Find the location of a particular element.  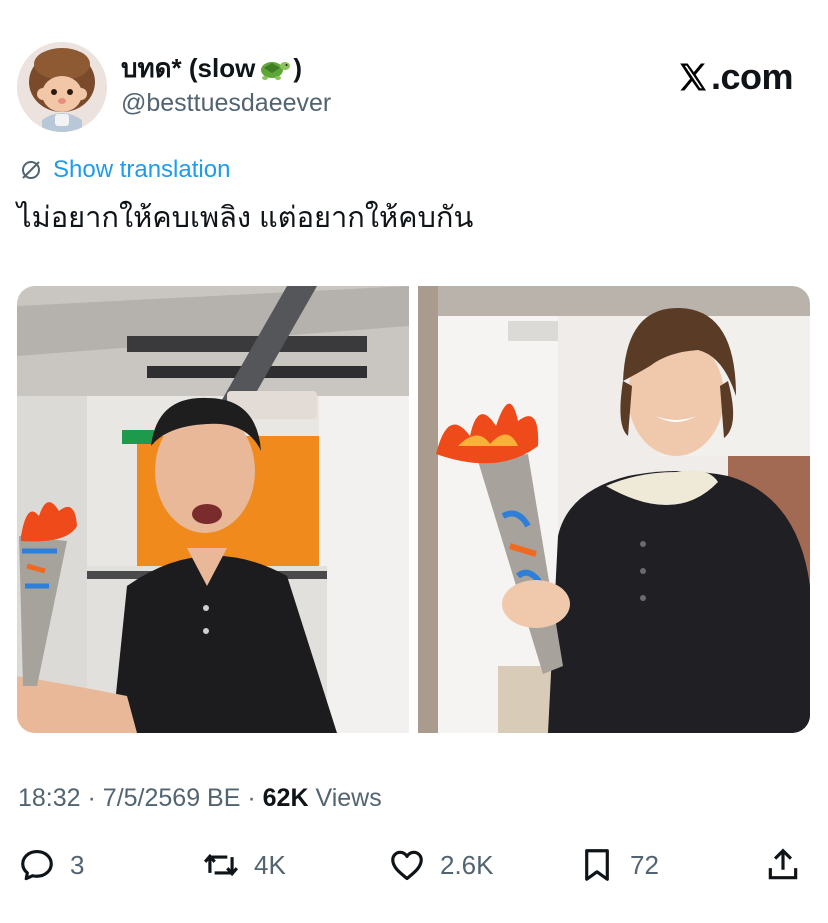

turtle-emoji-icon is located at coordinates (274, 68).